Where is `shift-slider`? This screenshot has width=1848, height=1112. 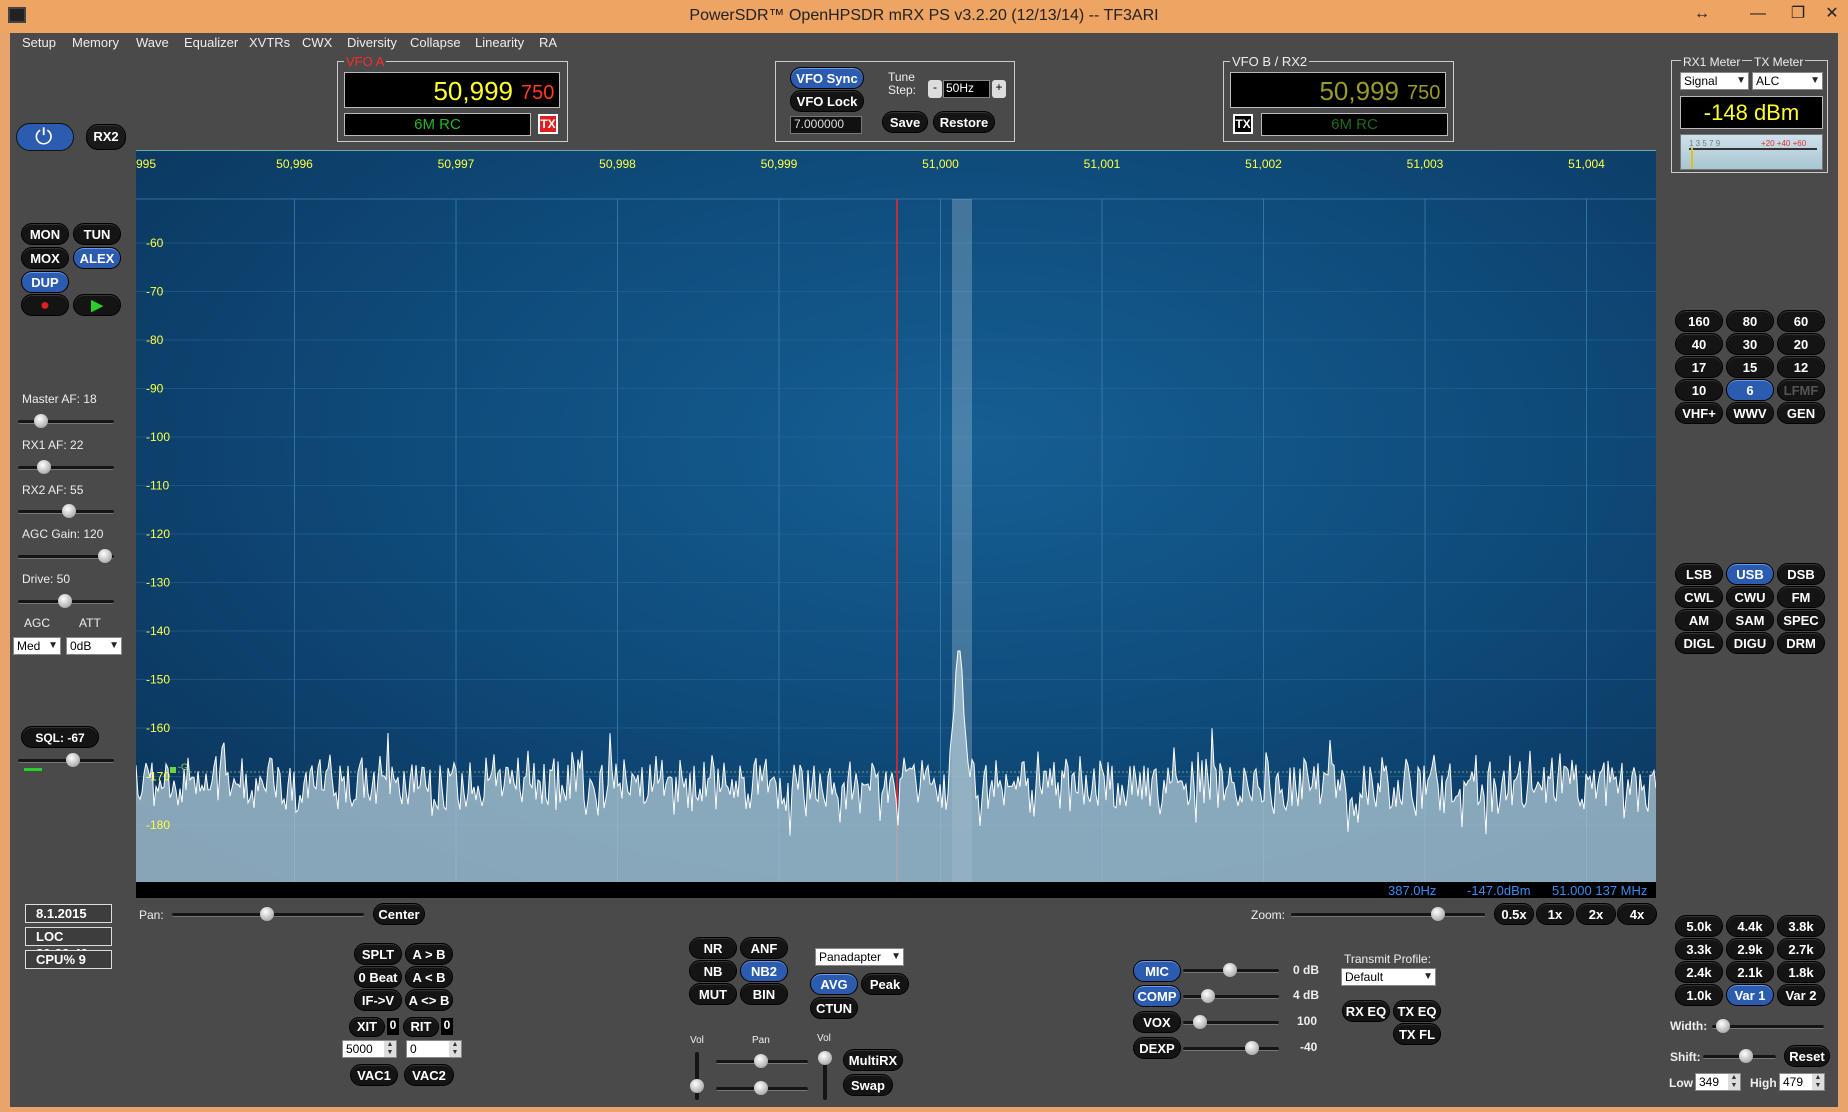 shift-slider is located at coordinates (1739, 1056).